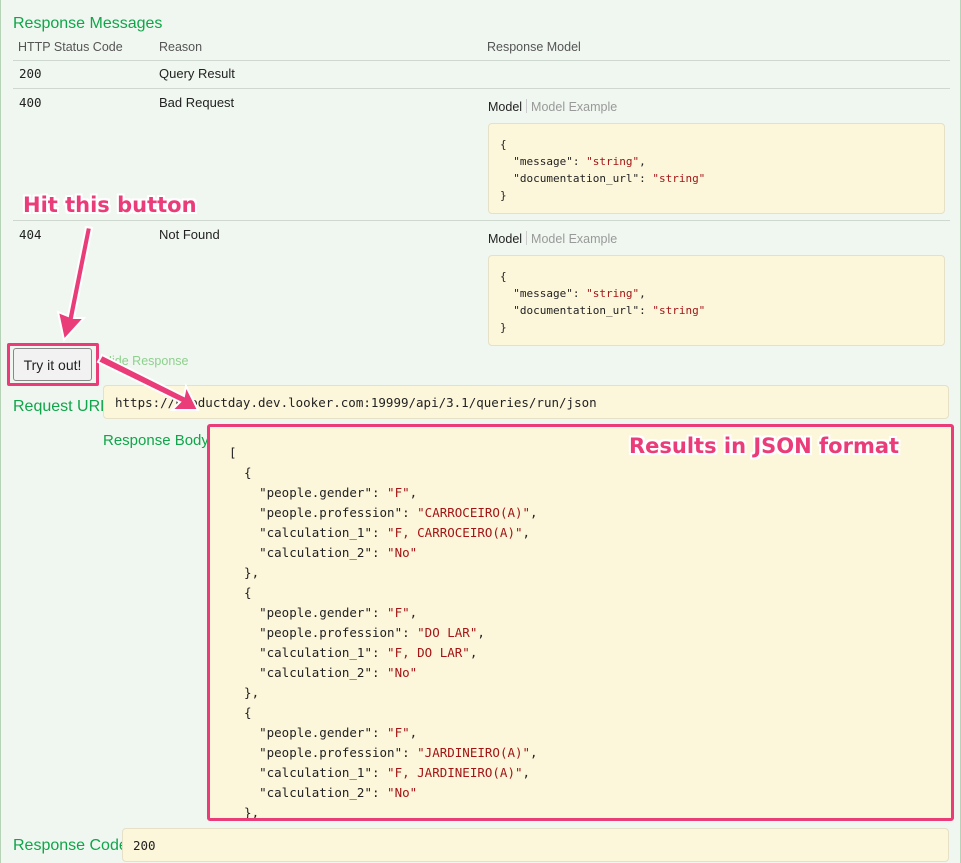  I want to click on model-tabs-404: Model Model Example, so click(552, 238).